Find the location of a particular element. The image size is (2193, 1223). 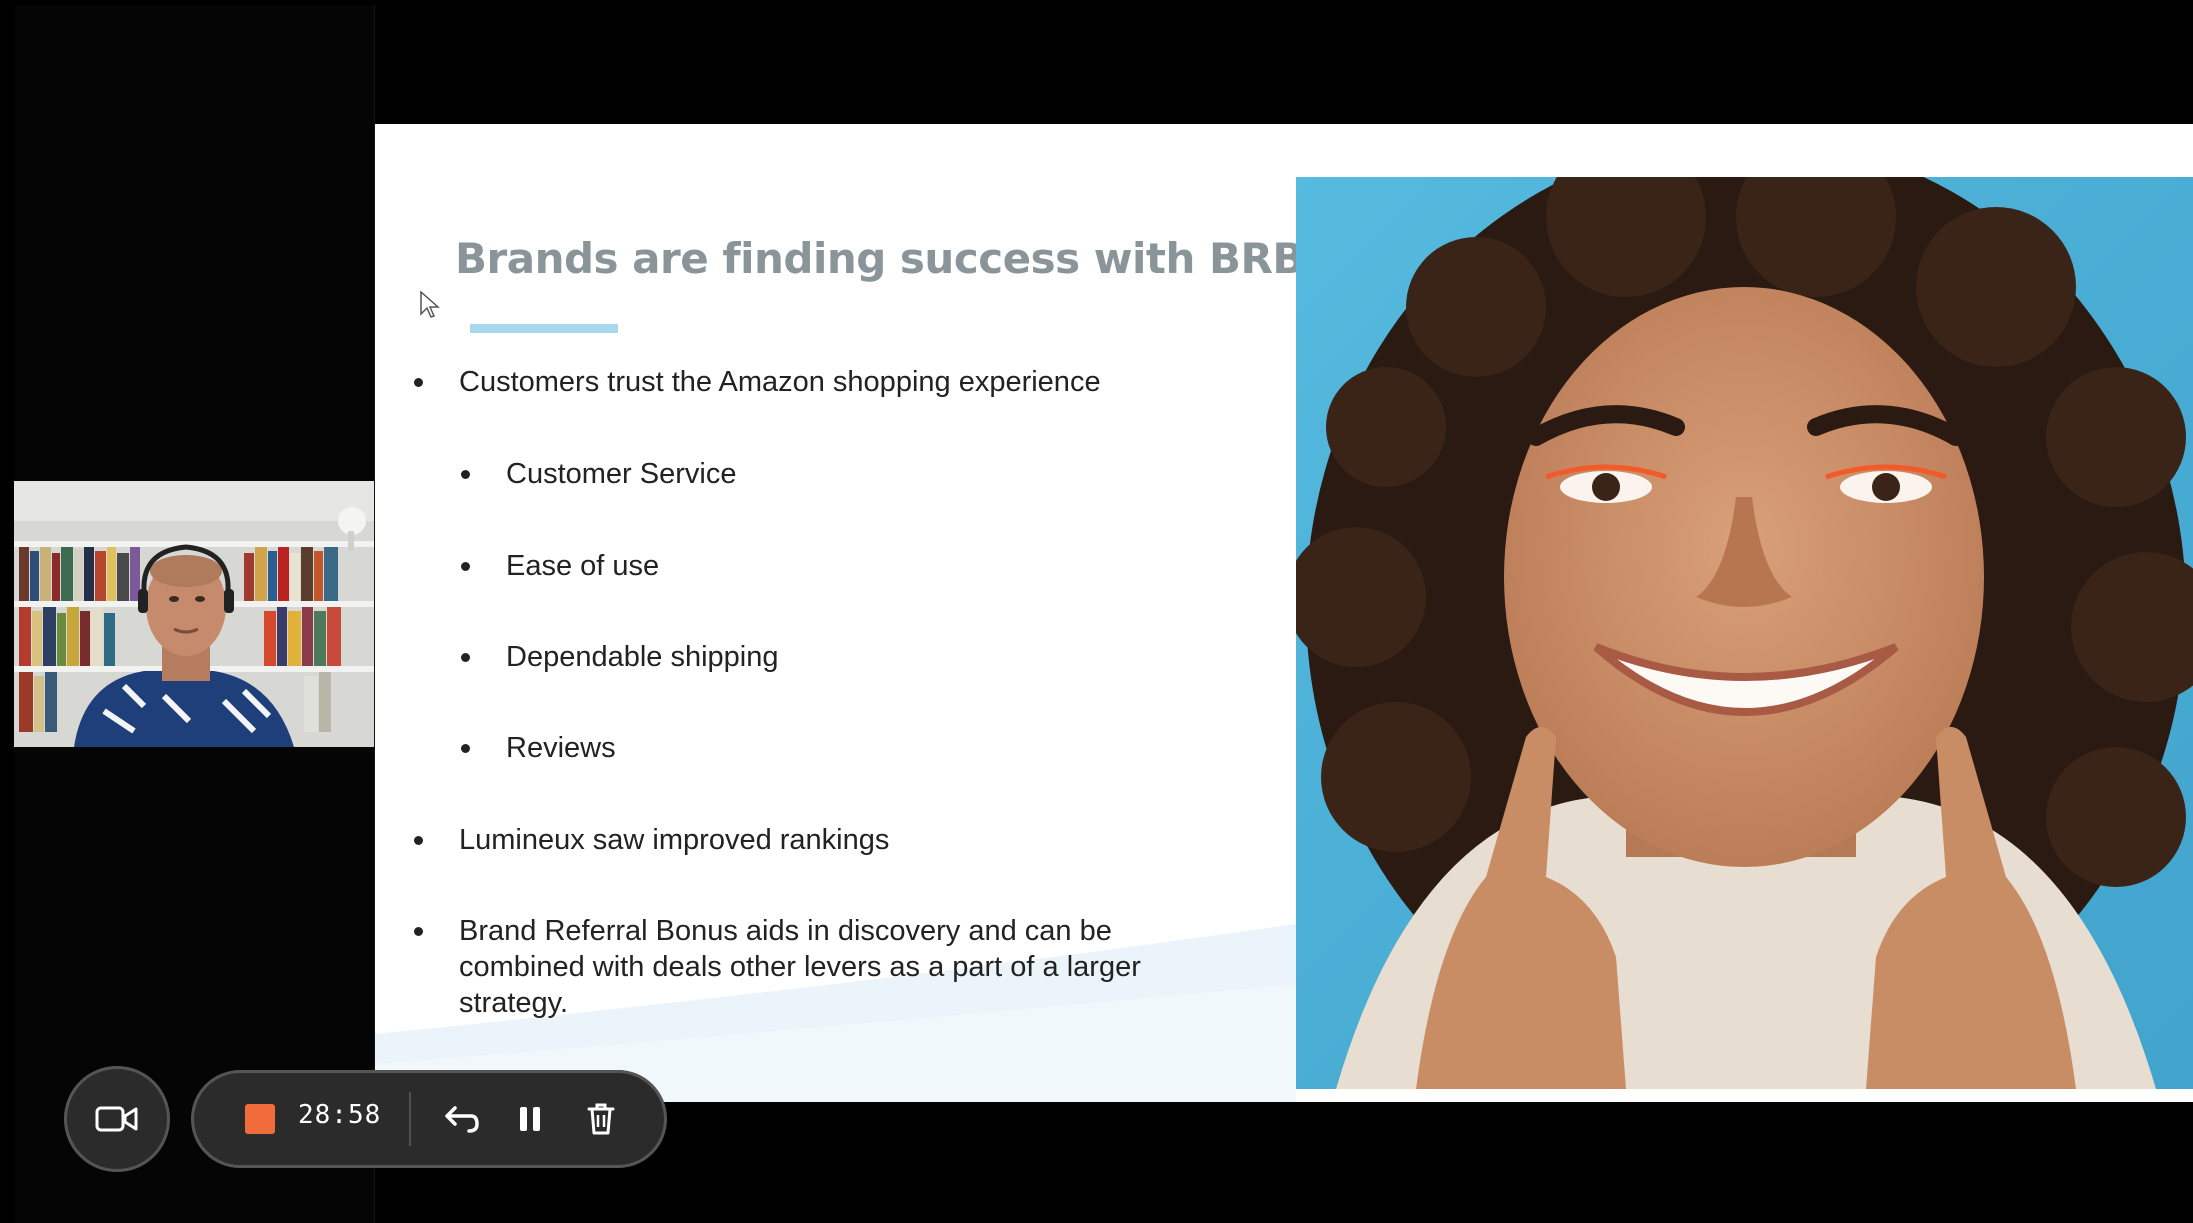

stop-recording-button is located at coordinates (260, 1119).